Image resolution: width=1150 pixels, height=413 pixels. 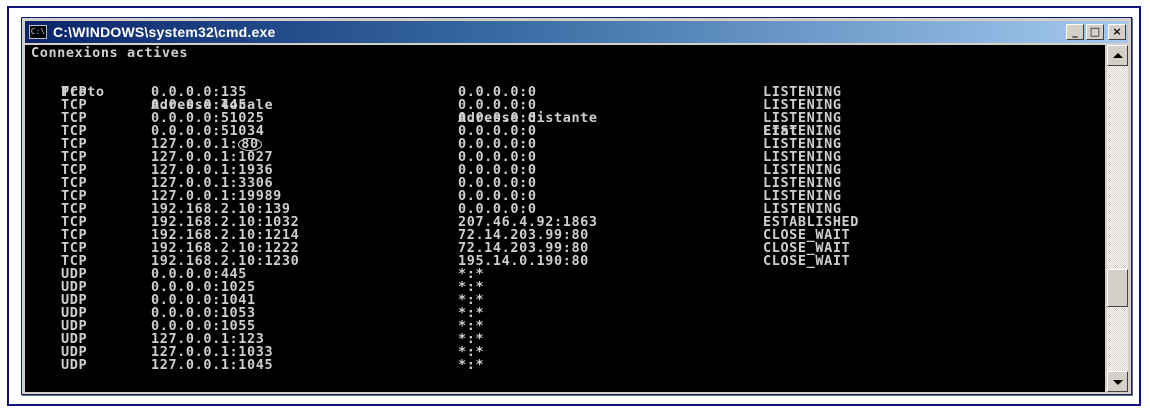 I want to click on console-heading: Connexions actives, so click(x=110, y=53).